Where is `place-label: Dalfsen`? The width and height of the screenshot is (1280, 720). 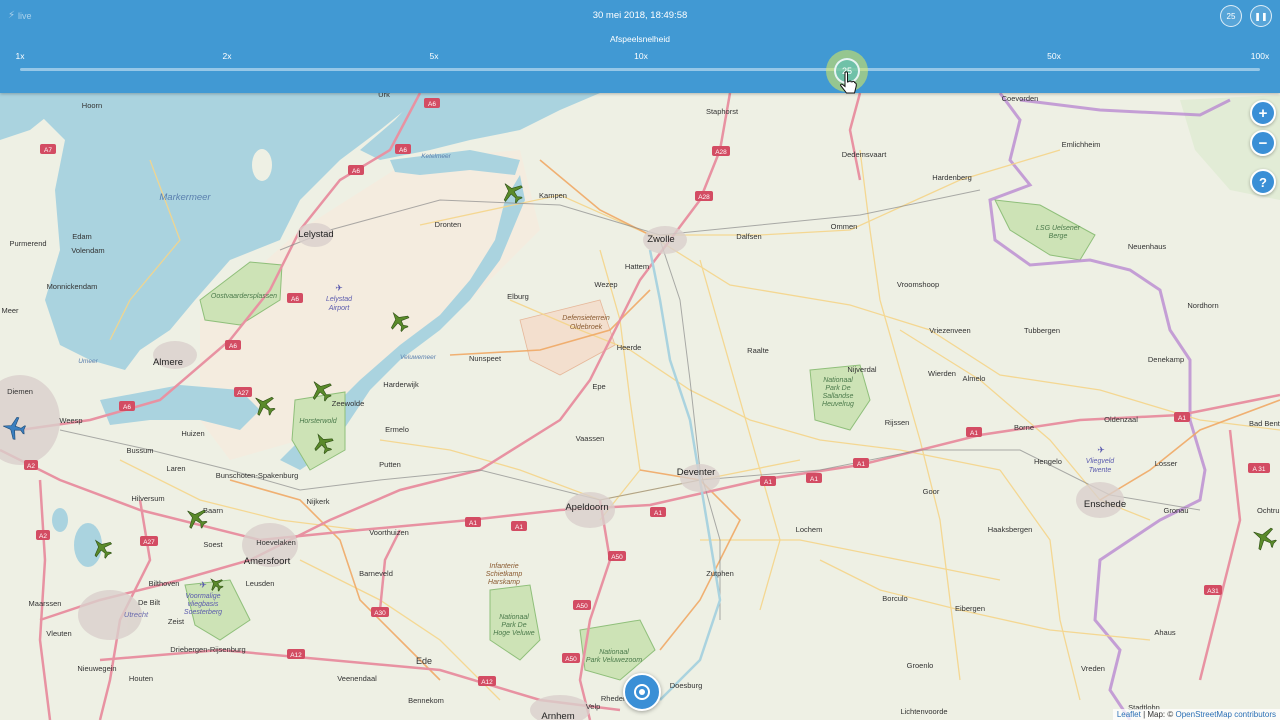
place-label: Dalfsen is located at coordinates (748, 236).